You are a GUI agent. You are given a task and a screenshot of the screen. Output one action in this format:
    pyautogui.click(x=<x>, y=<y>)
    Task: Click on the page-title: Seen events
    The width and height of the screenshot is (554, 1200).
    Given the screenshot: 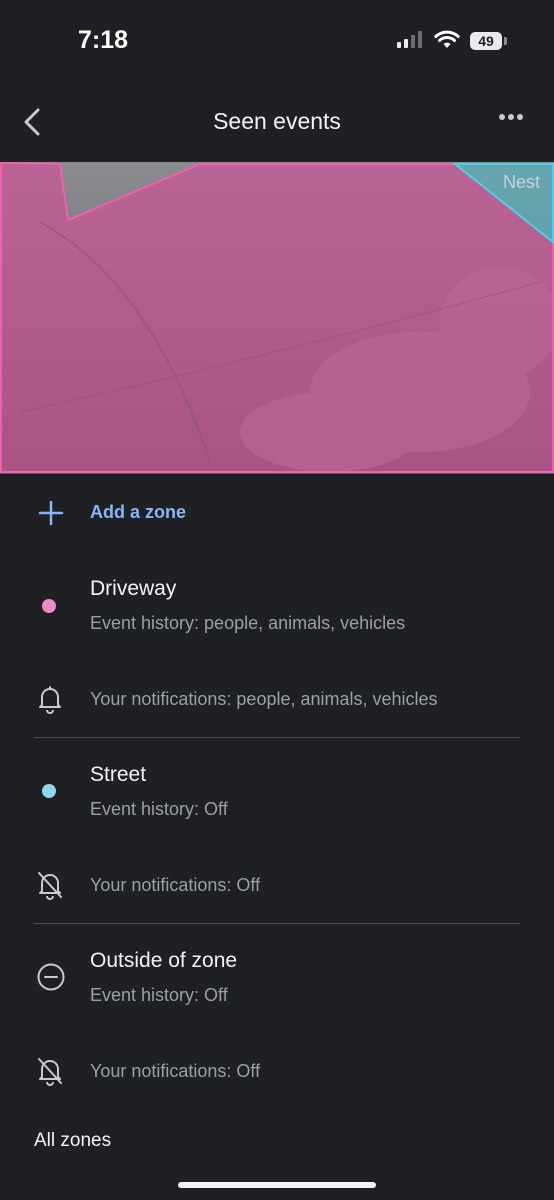 What is the action you would take?
    pyautogui.click(x=277, y=121)
    